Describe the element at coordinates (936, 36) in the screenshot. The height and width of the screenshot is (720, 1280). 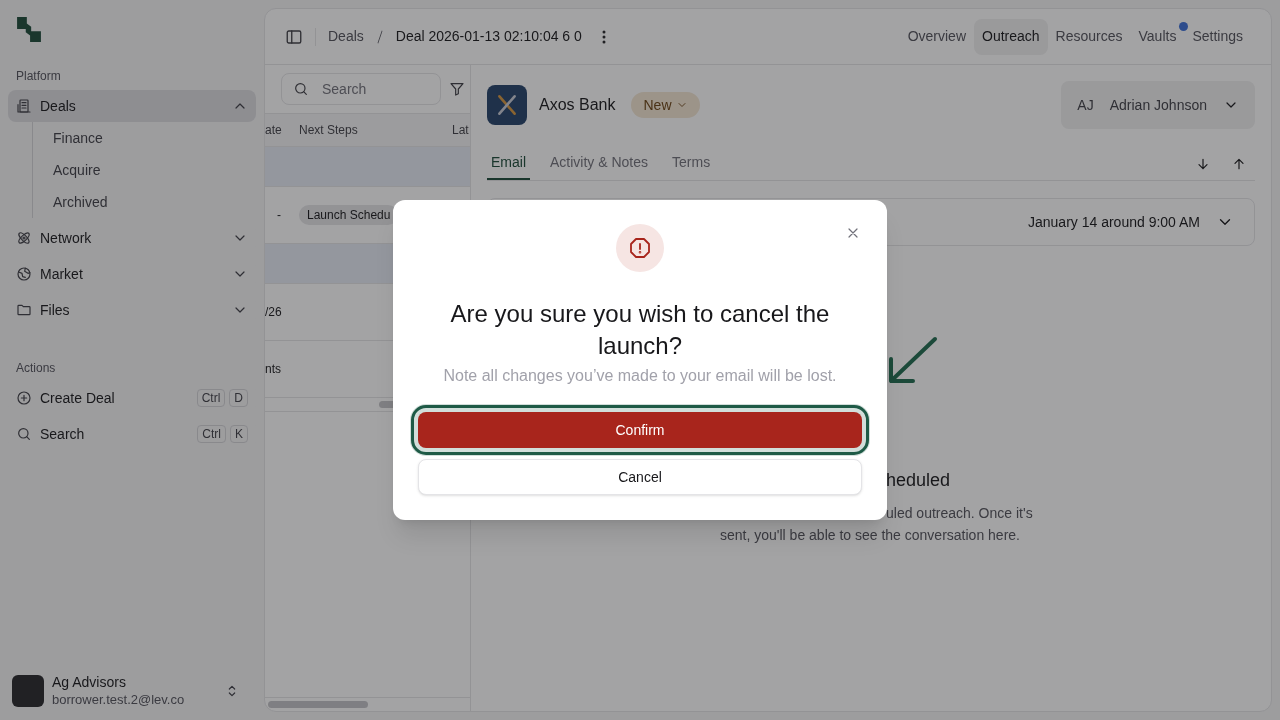
I see `nav-tab: Overview` at that location.